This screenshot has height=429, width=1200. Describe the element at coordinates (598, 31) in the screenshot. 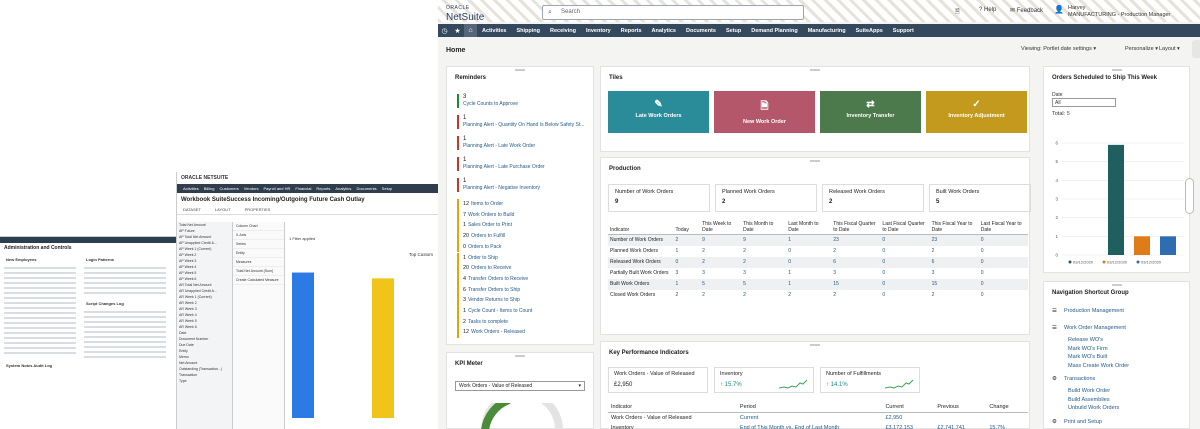

I see `nav-inventory: Inventory` at that location.